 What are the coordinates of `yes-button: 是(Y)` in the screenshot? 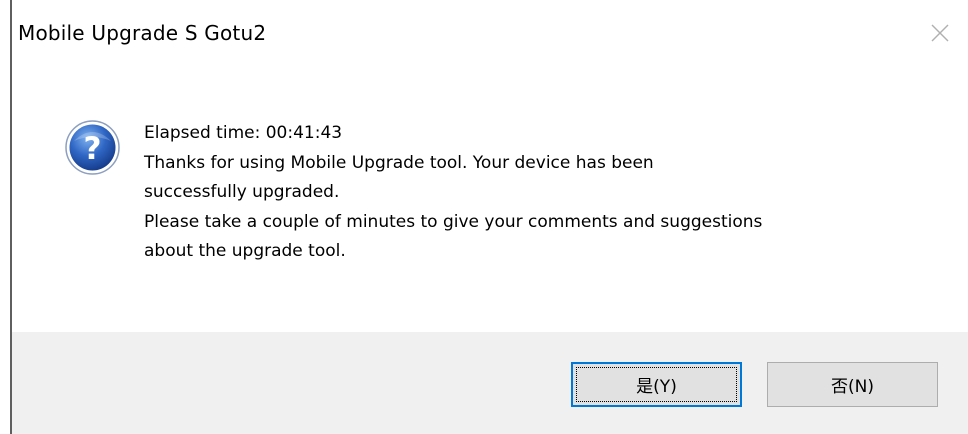 It's located at (656, 384).